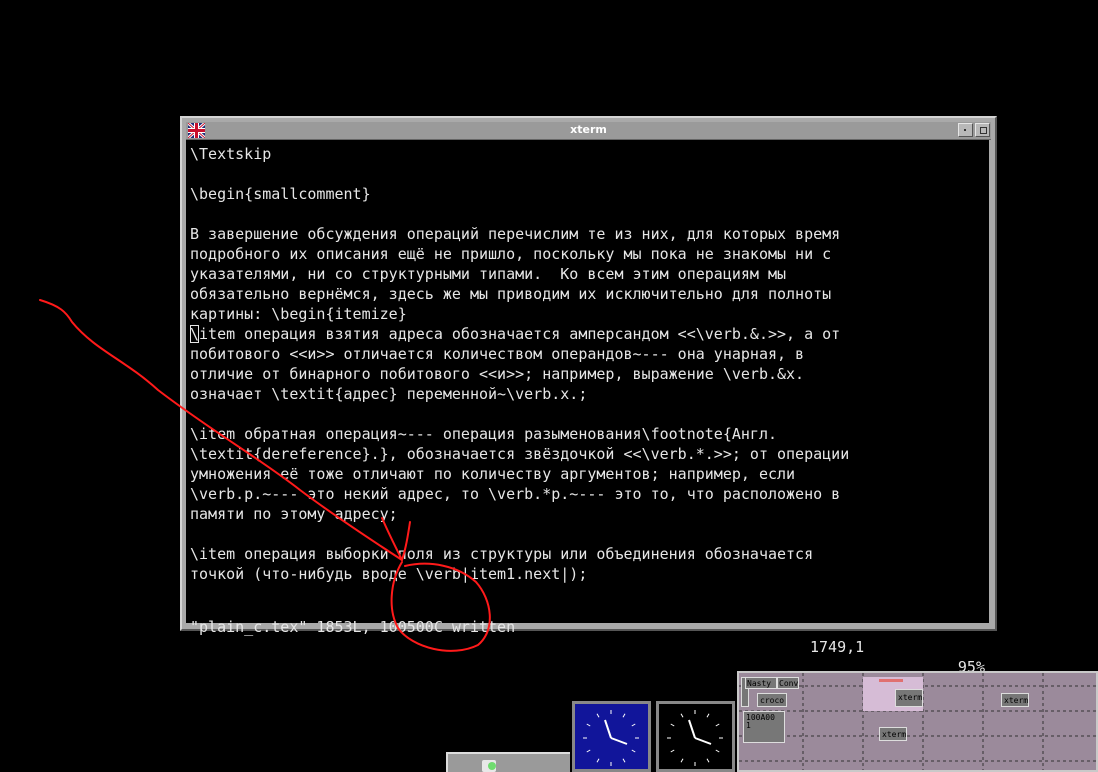  What do you see at coordinates (294, 514) in the screenshot?
I see `terminal-line: памяти по этому адресу;` at bounding box center [294, 514].